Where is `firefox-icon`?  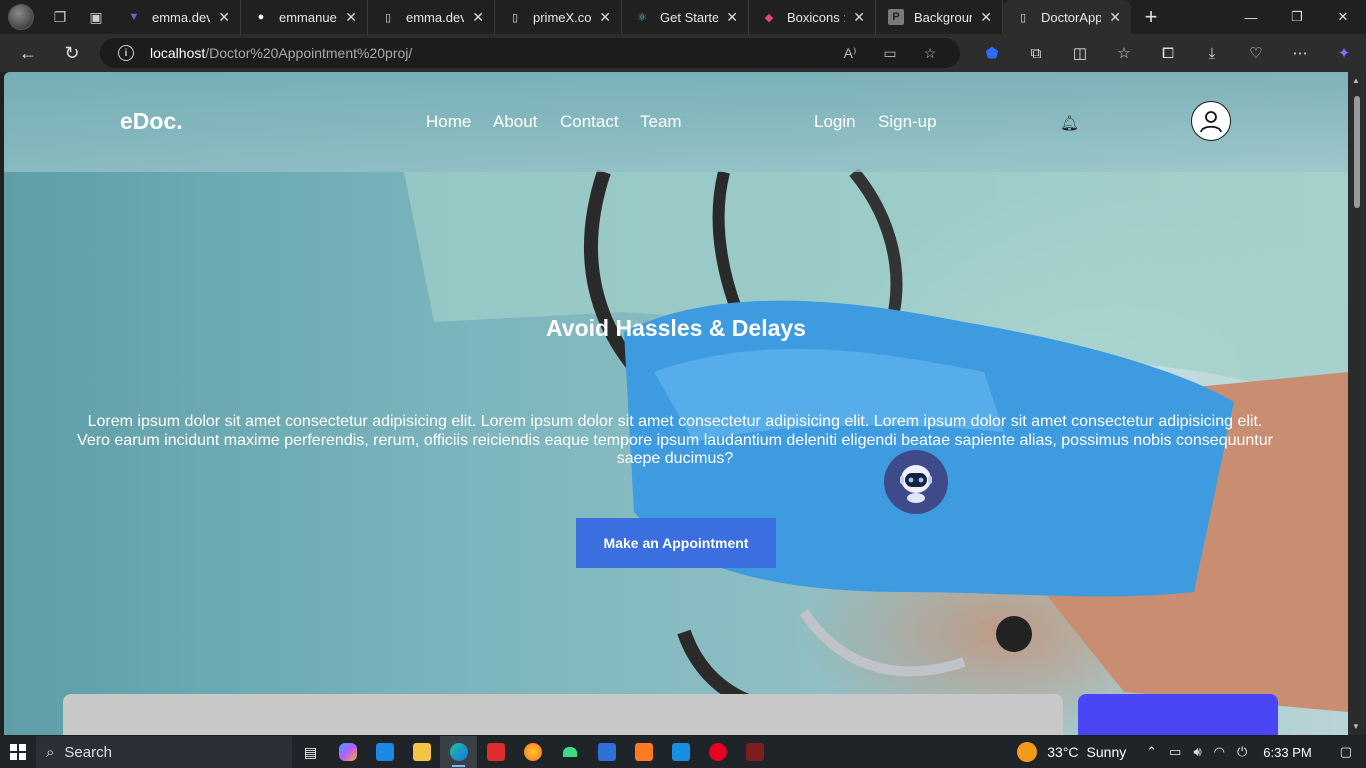
firefox-icon is located at coordinates (532, 752).